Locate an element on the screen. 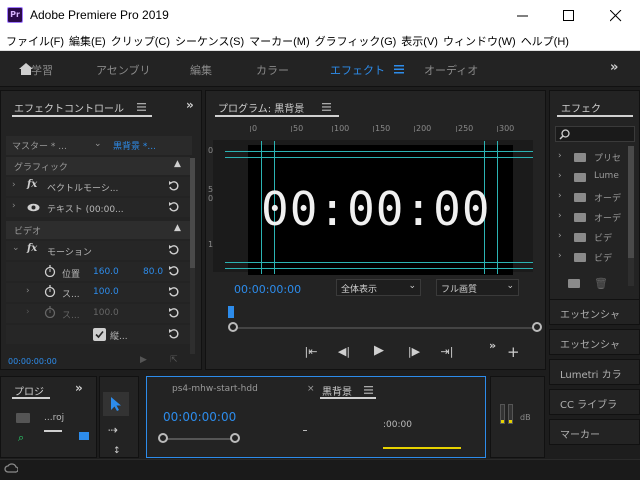 Image resolution: width=640 pixels, height=480 pixels. creative-cloud-icon is located at coordinates (11, 468).